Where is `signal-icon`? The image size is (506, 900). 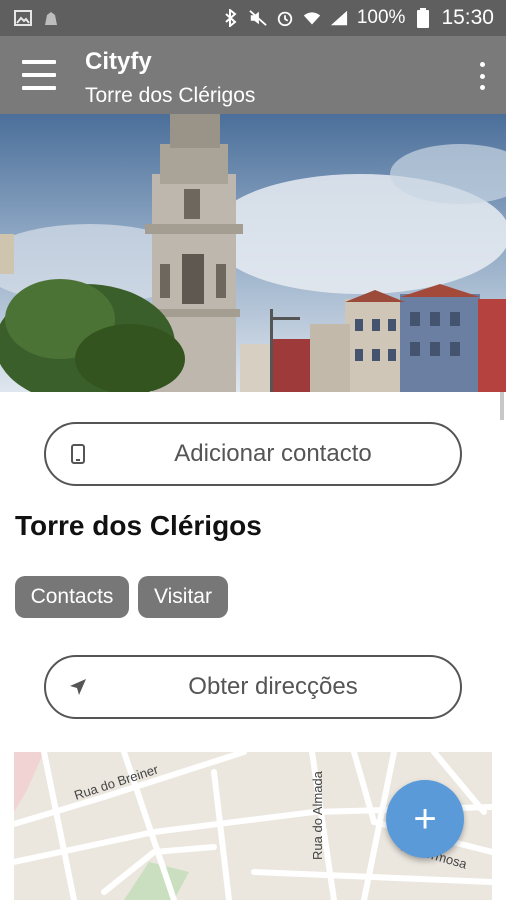 signal-icon is located at coordinates (339, 18).